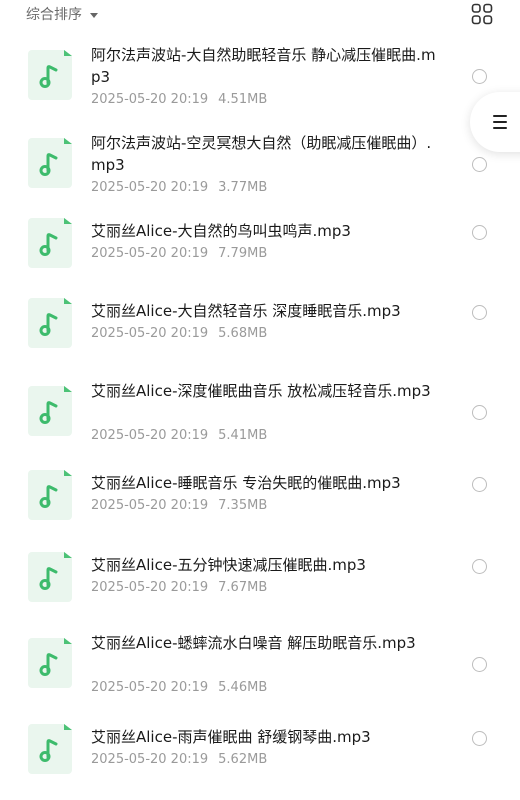 This screenshot has width=520, height=800. I want to click on file-meta: 2025-05-20 20:19 5.46MB, so click(179, 688).